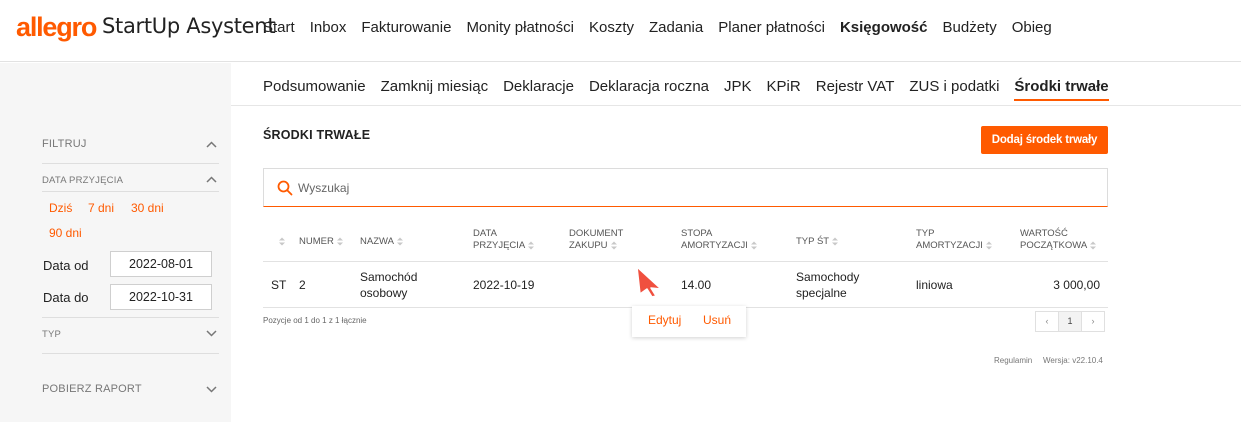  Describe the element at coordinates (884, 27) in the screenshot. I see `nav-item-ksiegowosc: Księgowość` at that location.